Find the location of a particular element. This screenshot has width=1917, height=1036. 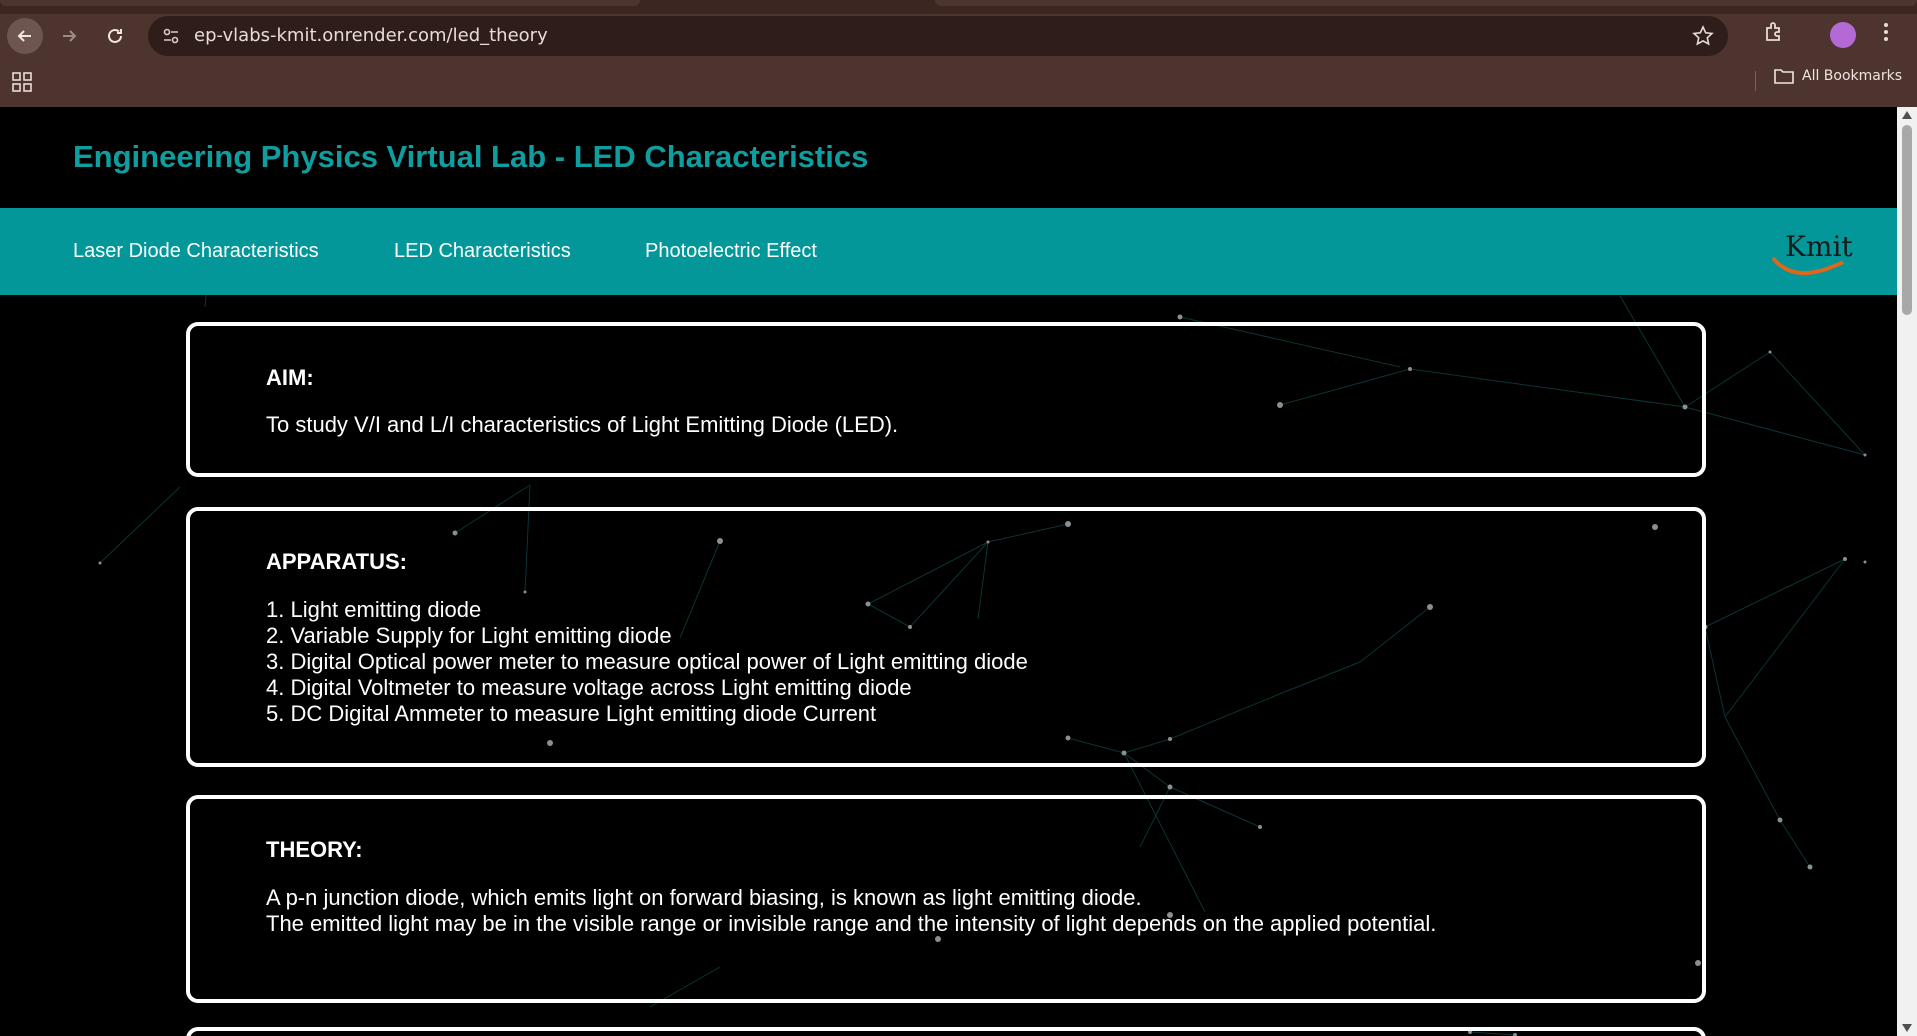

back-button is located at coordinates (25, 36).